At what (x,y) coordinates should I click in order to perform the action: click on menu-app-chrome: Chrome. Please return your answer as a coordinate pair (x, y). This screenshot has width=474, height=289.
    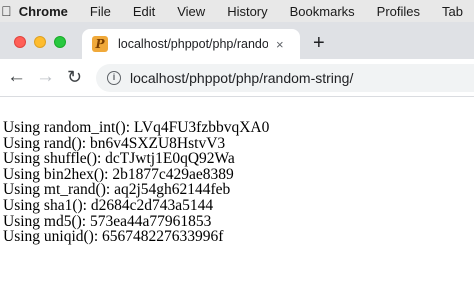
    Looking at the image, I should click on (46, 11).